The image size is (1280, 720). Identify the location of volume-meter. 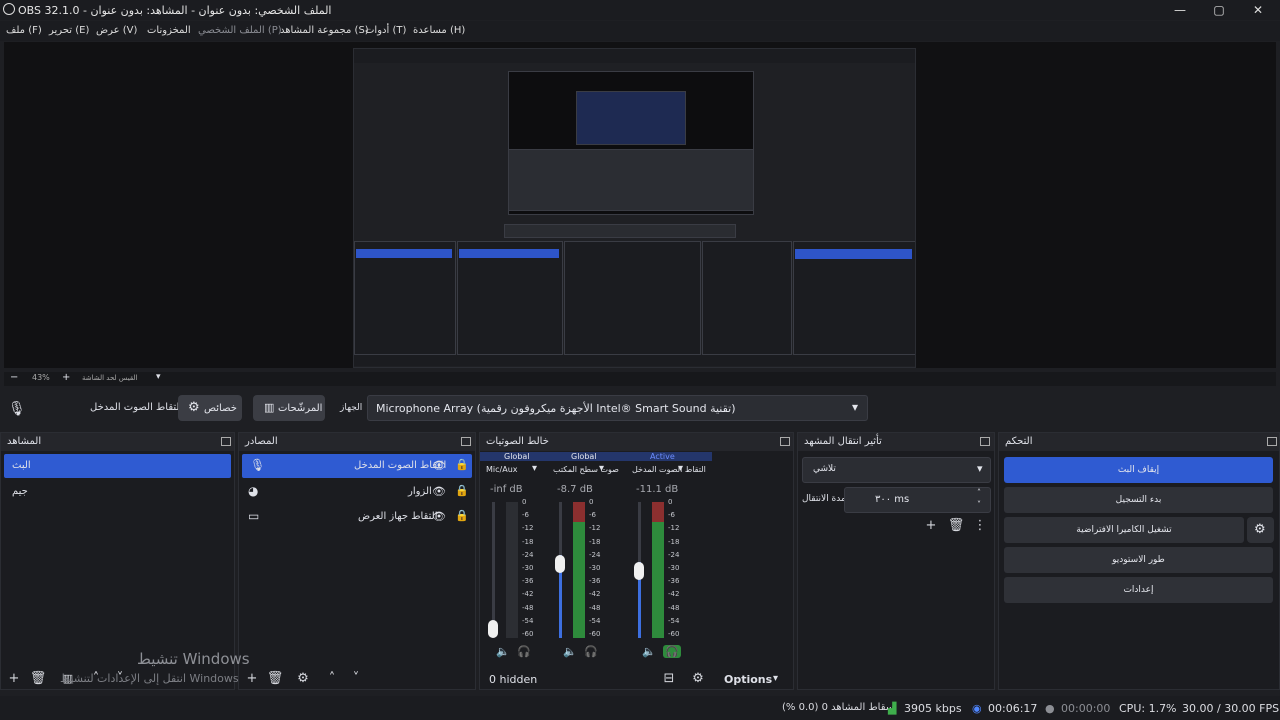
(512, 570).